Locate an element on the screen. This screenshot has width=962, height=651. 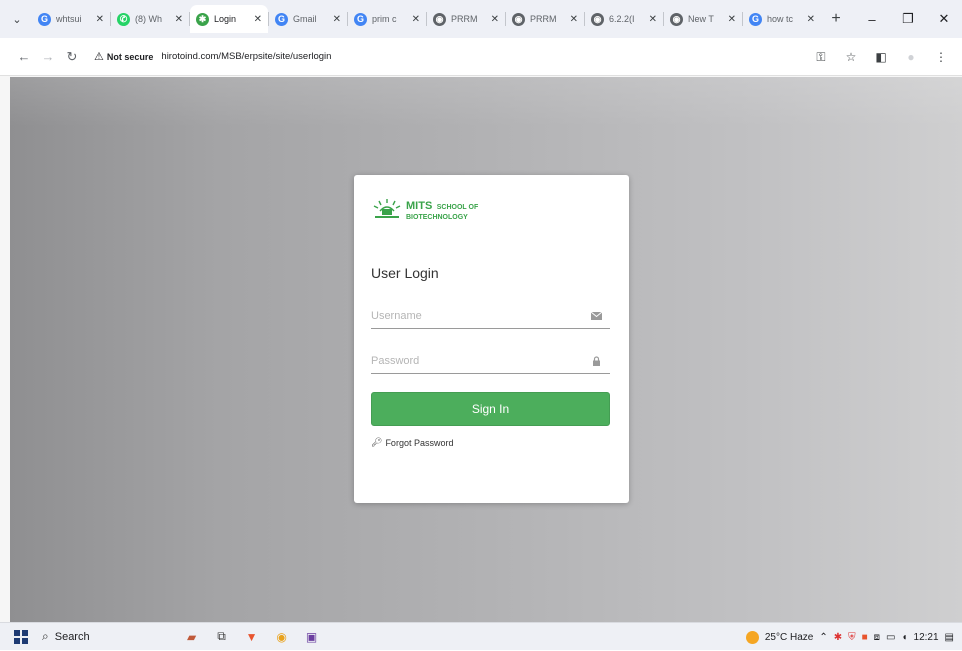
forgot-password-link: 🔑︎ Forgot Password is located at coordinates (412, 442).